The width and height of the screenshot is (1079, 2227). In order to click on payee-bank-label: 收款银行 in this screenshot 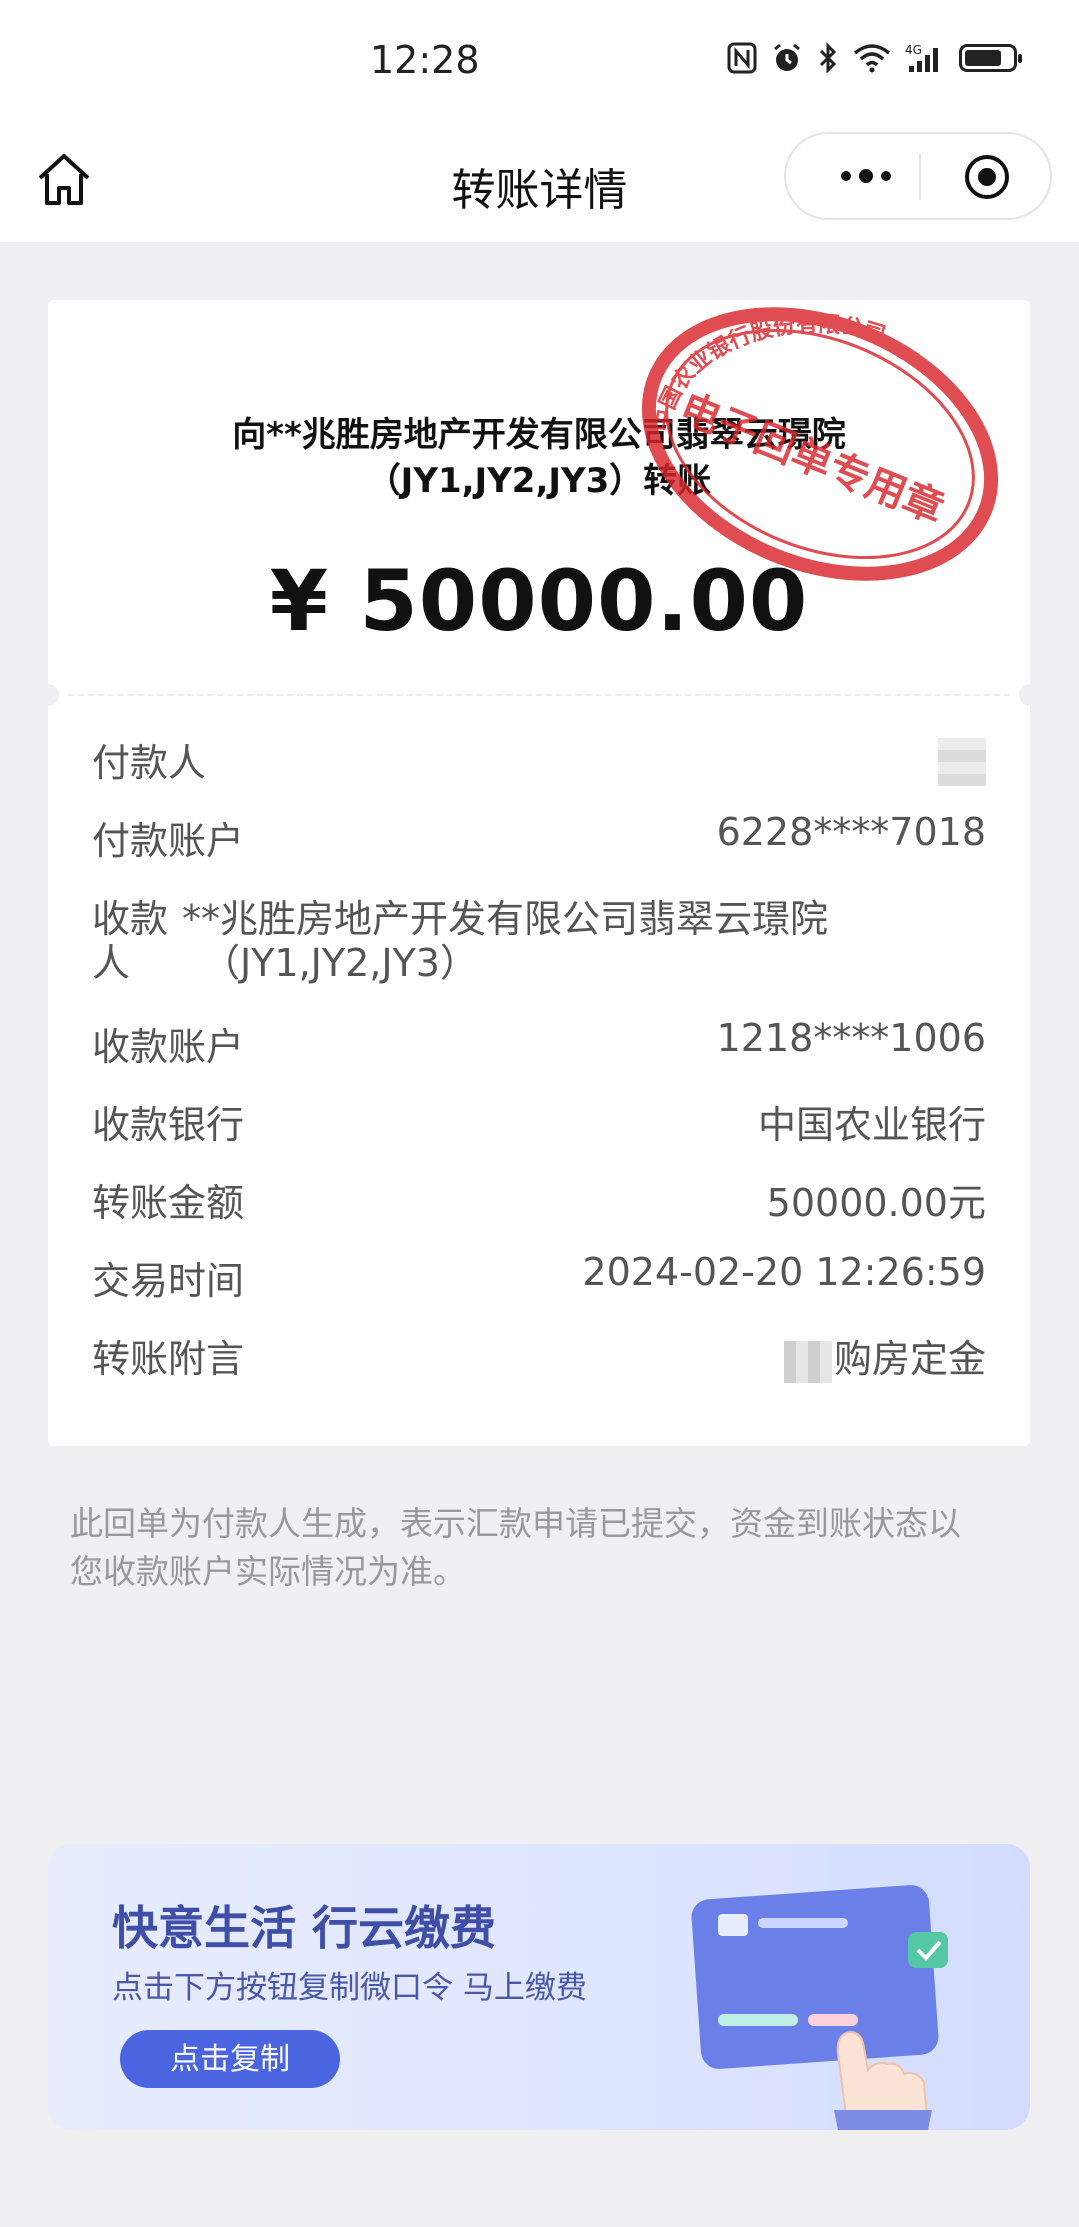, I will do `click(168, 1125)`.